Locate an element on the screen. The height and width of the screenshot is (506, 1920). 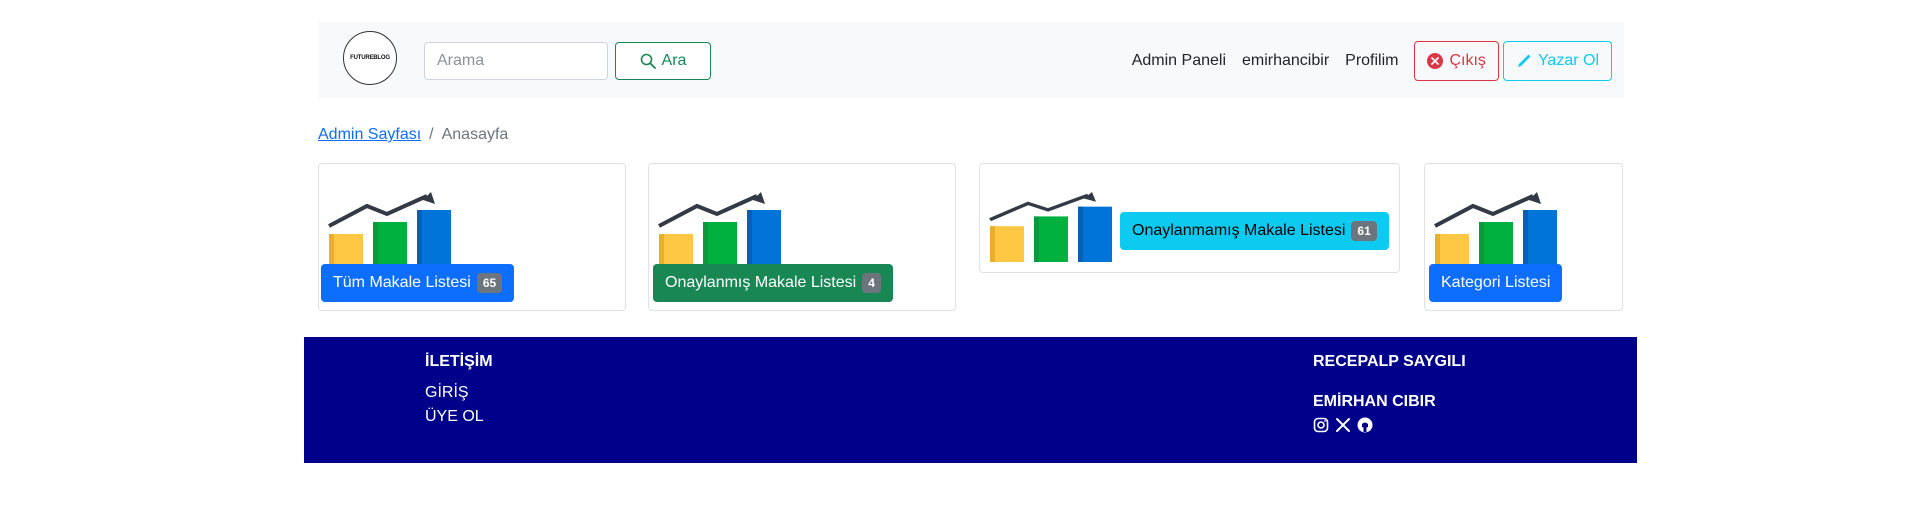
footer-contact-title: İLETİŞİM is located at coordinates (459, 361).